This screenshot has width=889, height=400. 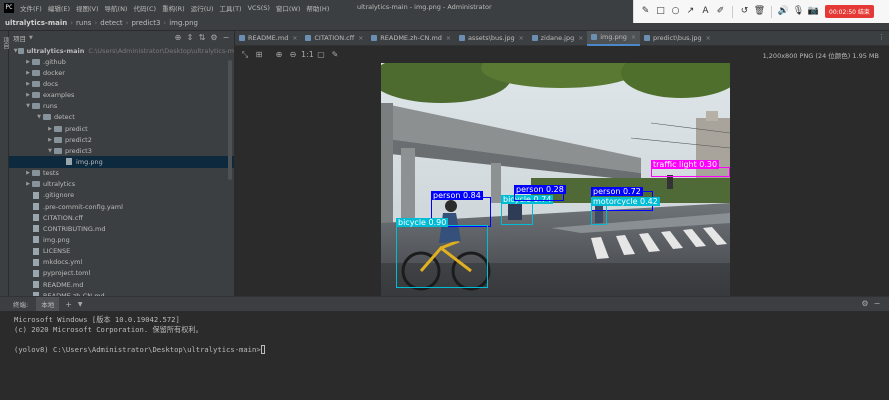 I want to click on menu-file: 文件(F), so click(x=31, y=8).